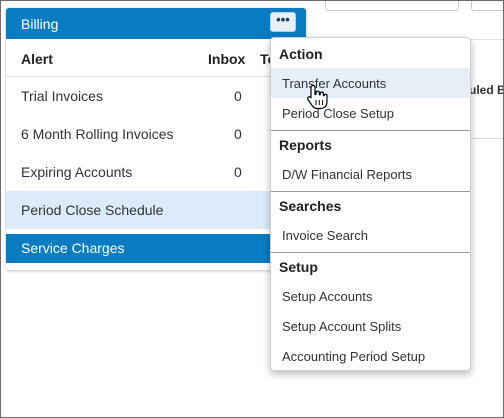  I want to click on menu-item-label: Setup Account Splits, so click(342, 326).